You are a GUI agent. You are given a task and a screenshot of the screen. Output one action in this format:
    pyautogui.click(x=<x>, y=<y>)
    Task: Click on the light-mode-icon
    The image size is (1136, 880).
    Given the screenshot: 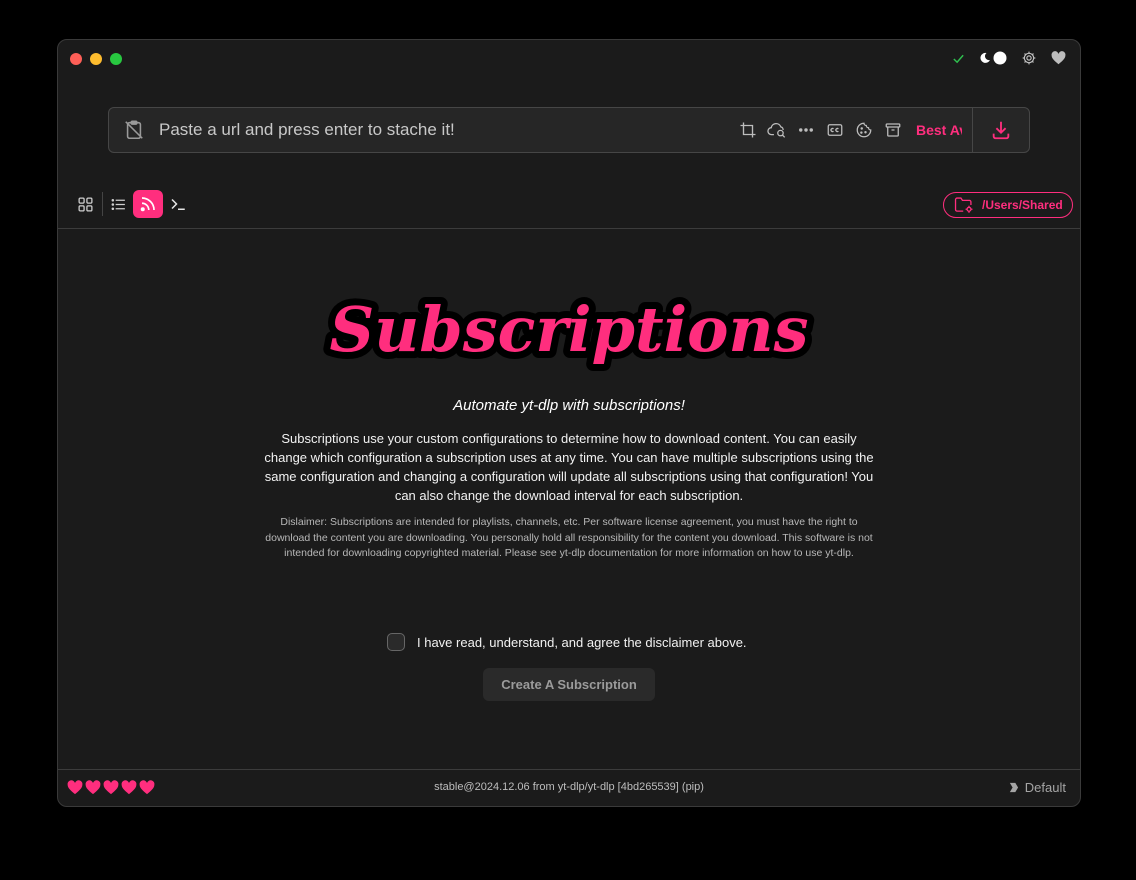 What is the action you would take?
    pyautogui.click(x=1000, y=58)
    